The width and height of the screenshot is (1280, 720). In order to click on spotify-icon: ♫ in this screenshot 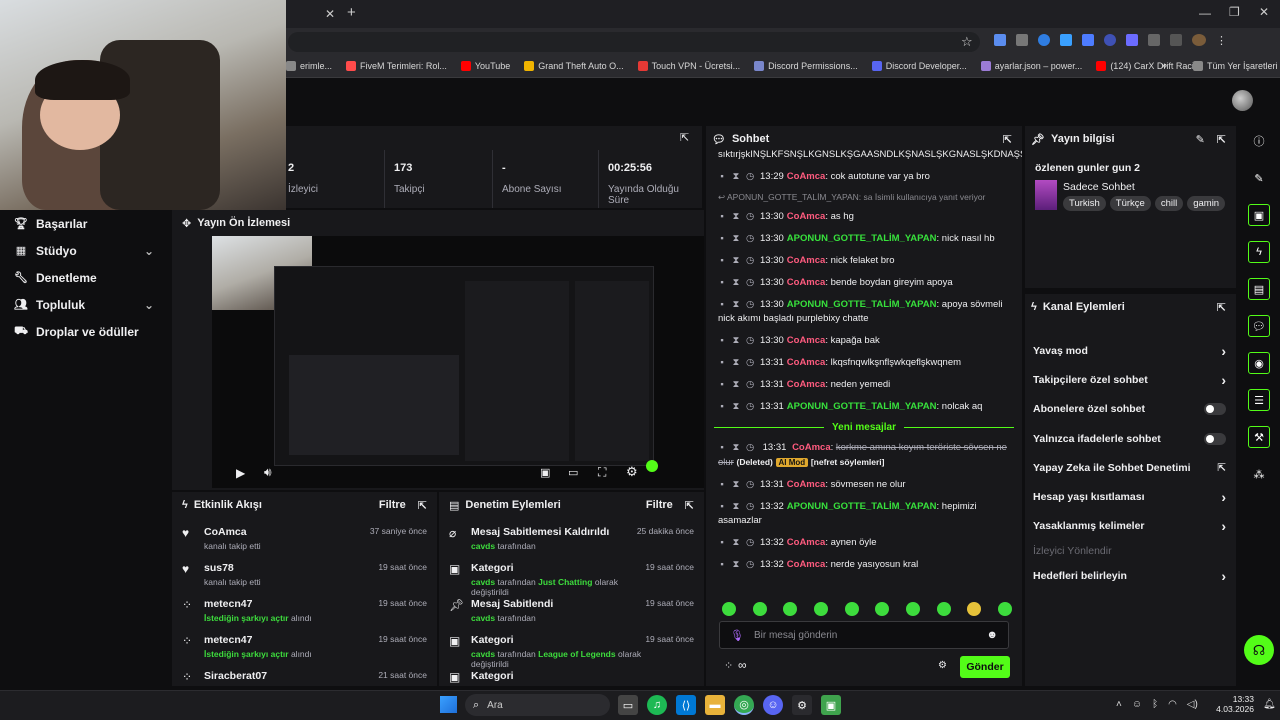, I will do `click(657, 705)`.